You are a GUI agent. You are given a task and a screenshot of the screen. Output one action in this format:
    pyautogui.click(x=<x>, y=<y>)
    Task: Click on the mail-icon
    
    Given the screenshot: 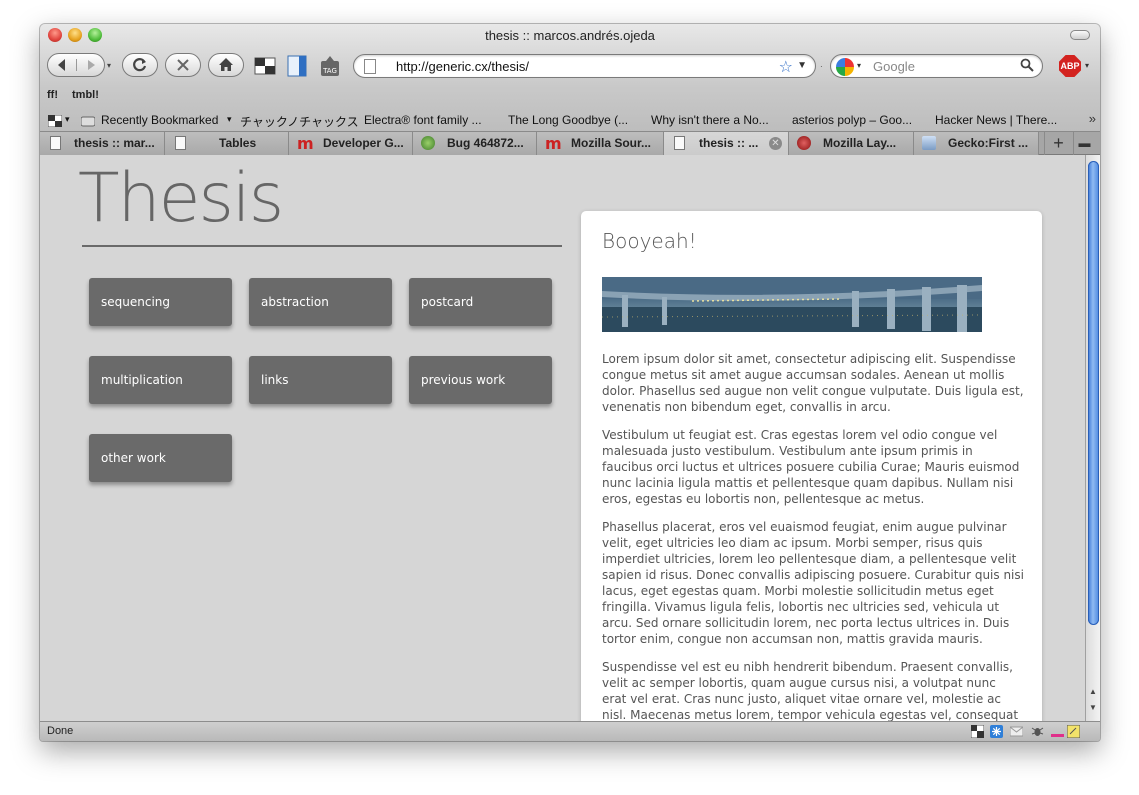 What is the action you would take?
    pyautogui.click(x=1016, y=731)
    